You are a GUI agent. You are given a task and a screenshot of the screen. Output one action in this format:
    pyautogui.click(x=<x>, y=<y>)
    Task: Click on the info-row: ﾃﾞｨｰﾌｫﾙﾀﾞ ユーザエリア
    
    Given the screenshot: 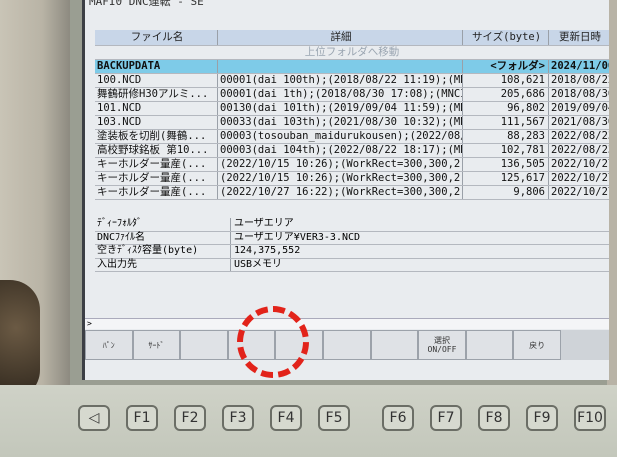 What is the action you would take?
    pyautogui.click(x=352, y=225)
    